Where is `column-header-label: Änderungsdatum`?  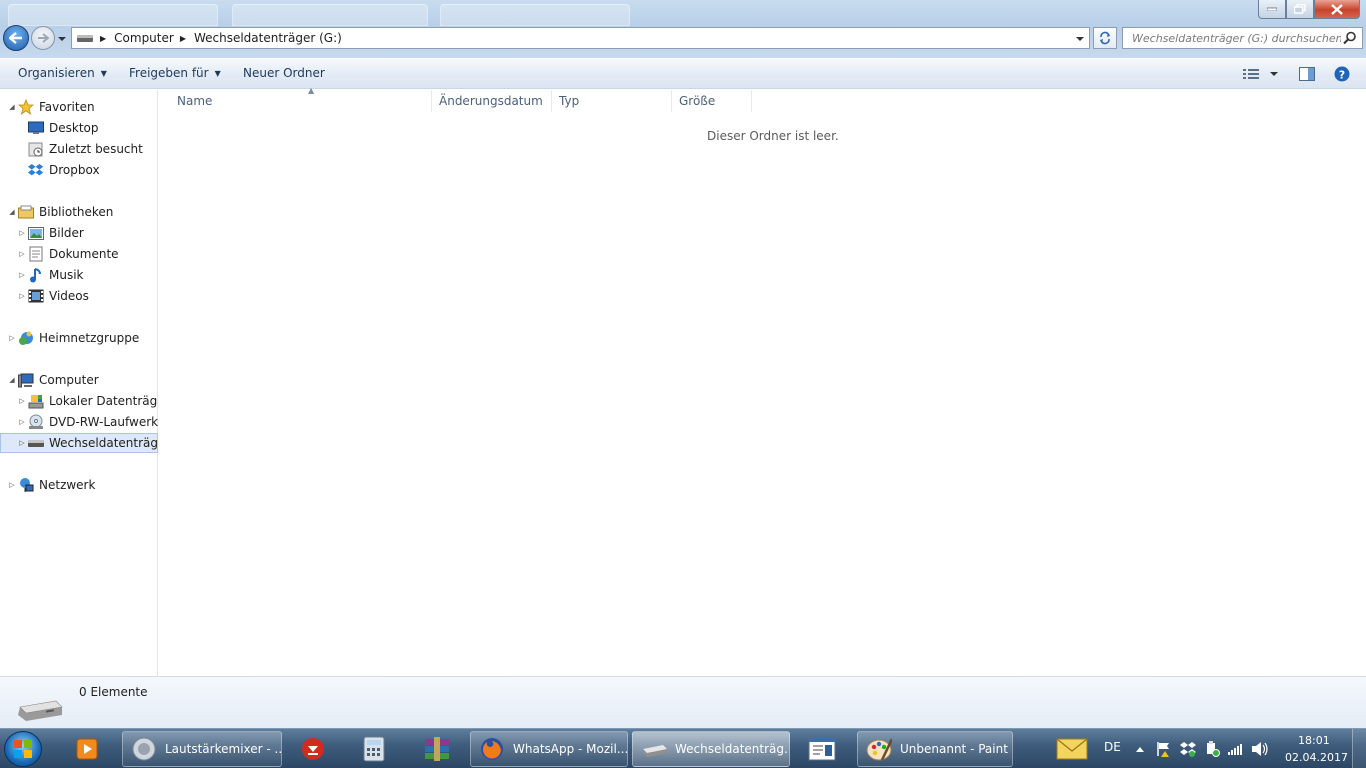 column-header-label: Änderungsdatum is located at coordinates (491, 101).